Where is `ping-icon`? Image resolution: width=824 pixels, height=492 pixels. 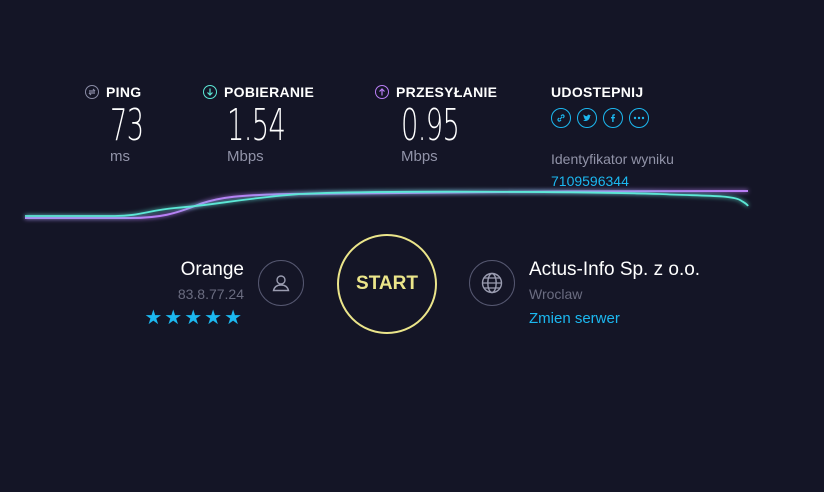 ping-icon is located at coordinates (92, 92).